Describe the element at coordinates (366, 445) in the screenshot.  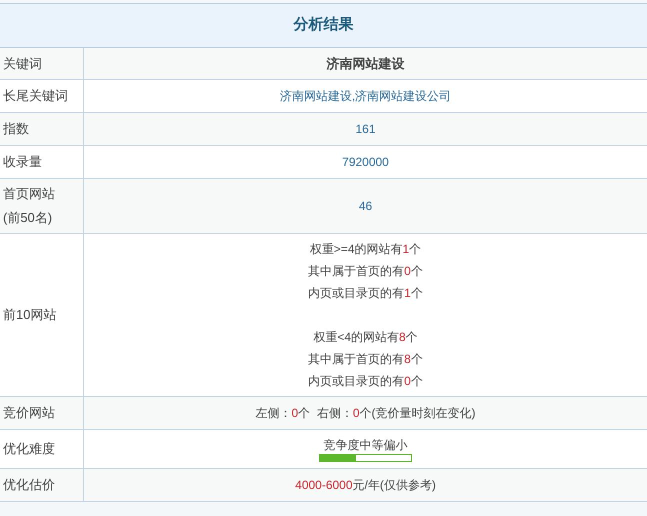
I see `difficulty-text: 竞争度中等偏小` at that location.